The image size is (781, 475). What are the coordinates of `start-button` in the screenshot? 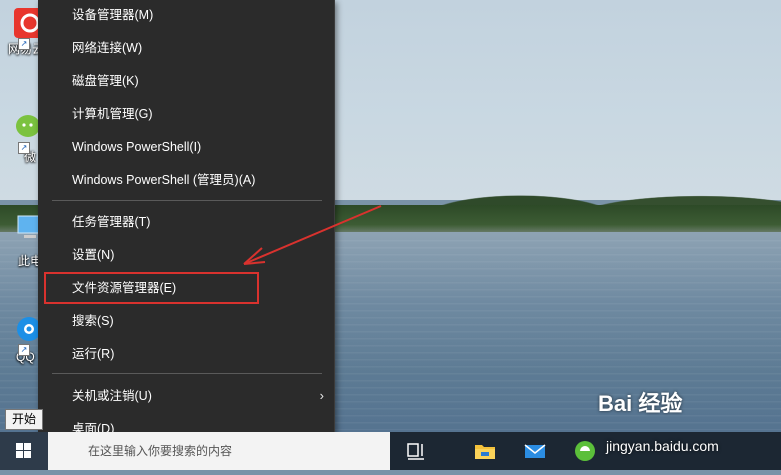 It's located at (24, 451).